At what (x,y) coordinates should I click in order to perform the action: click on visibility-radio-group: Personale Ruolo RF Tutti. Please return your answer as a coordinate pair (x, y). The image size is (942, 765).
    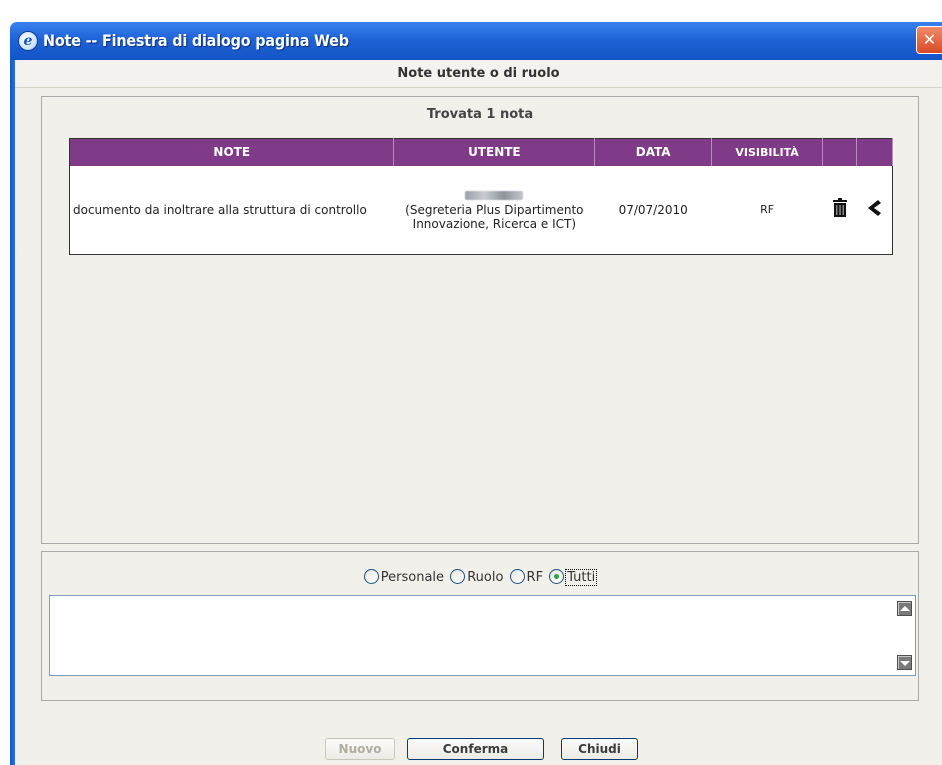
    Looking at the image, I should click on (480, 577).